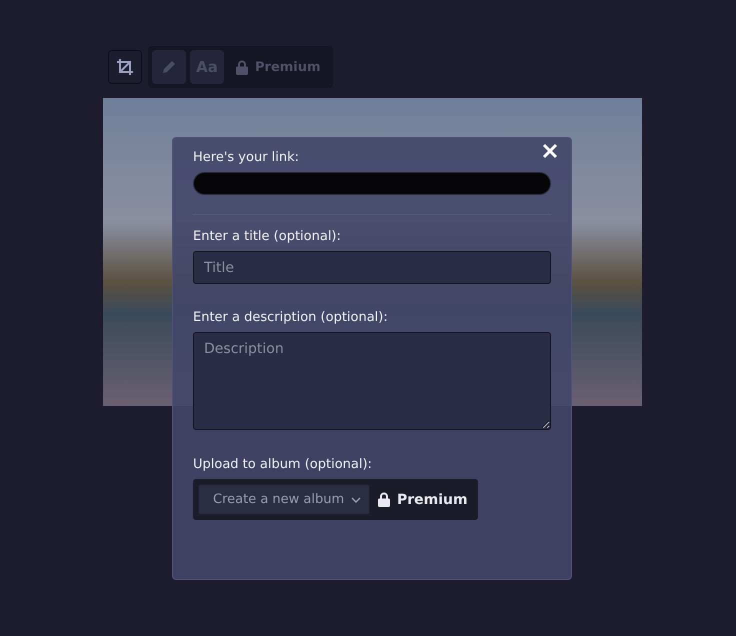 Image resolution: width=736 pixels, height=636 pixels. What do you see at coordinates (284, 499) in the screenshot?
I see `album-dropdown: Create a new album` at bounding box center [284, 499].